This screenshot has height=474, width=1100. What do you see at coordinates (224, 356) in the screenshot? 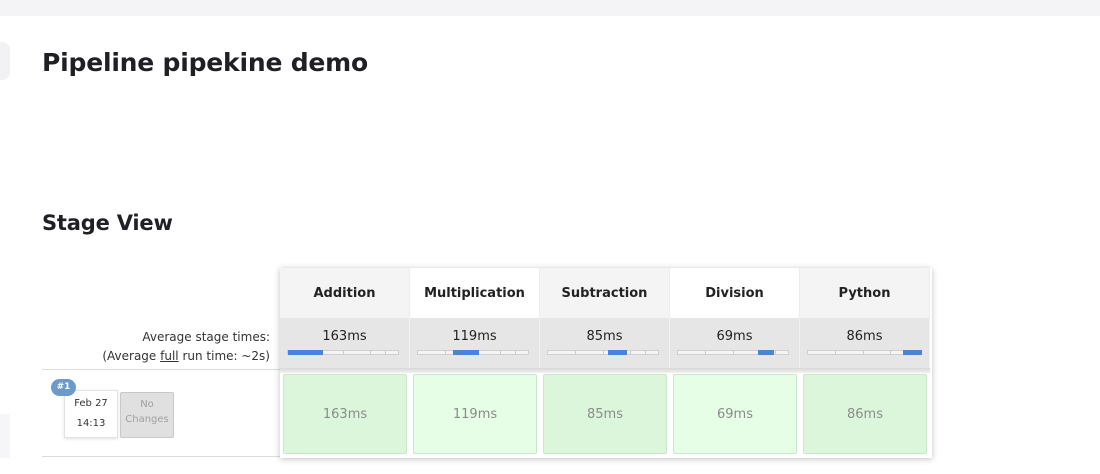
I see `avg-full-suffix: run time: ~2s)` at bounding box center [224, 356].